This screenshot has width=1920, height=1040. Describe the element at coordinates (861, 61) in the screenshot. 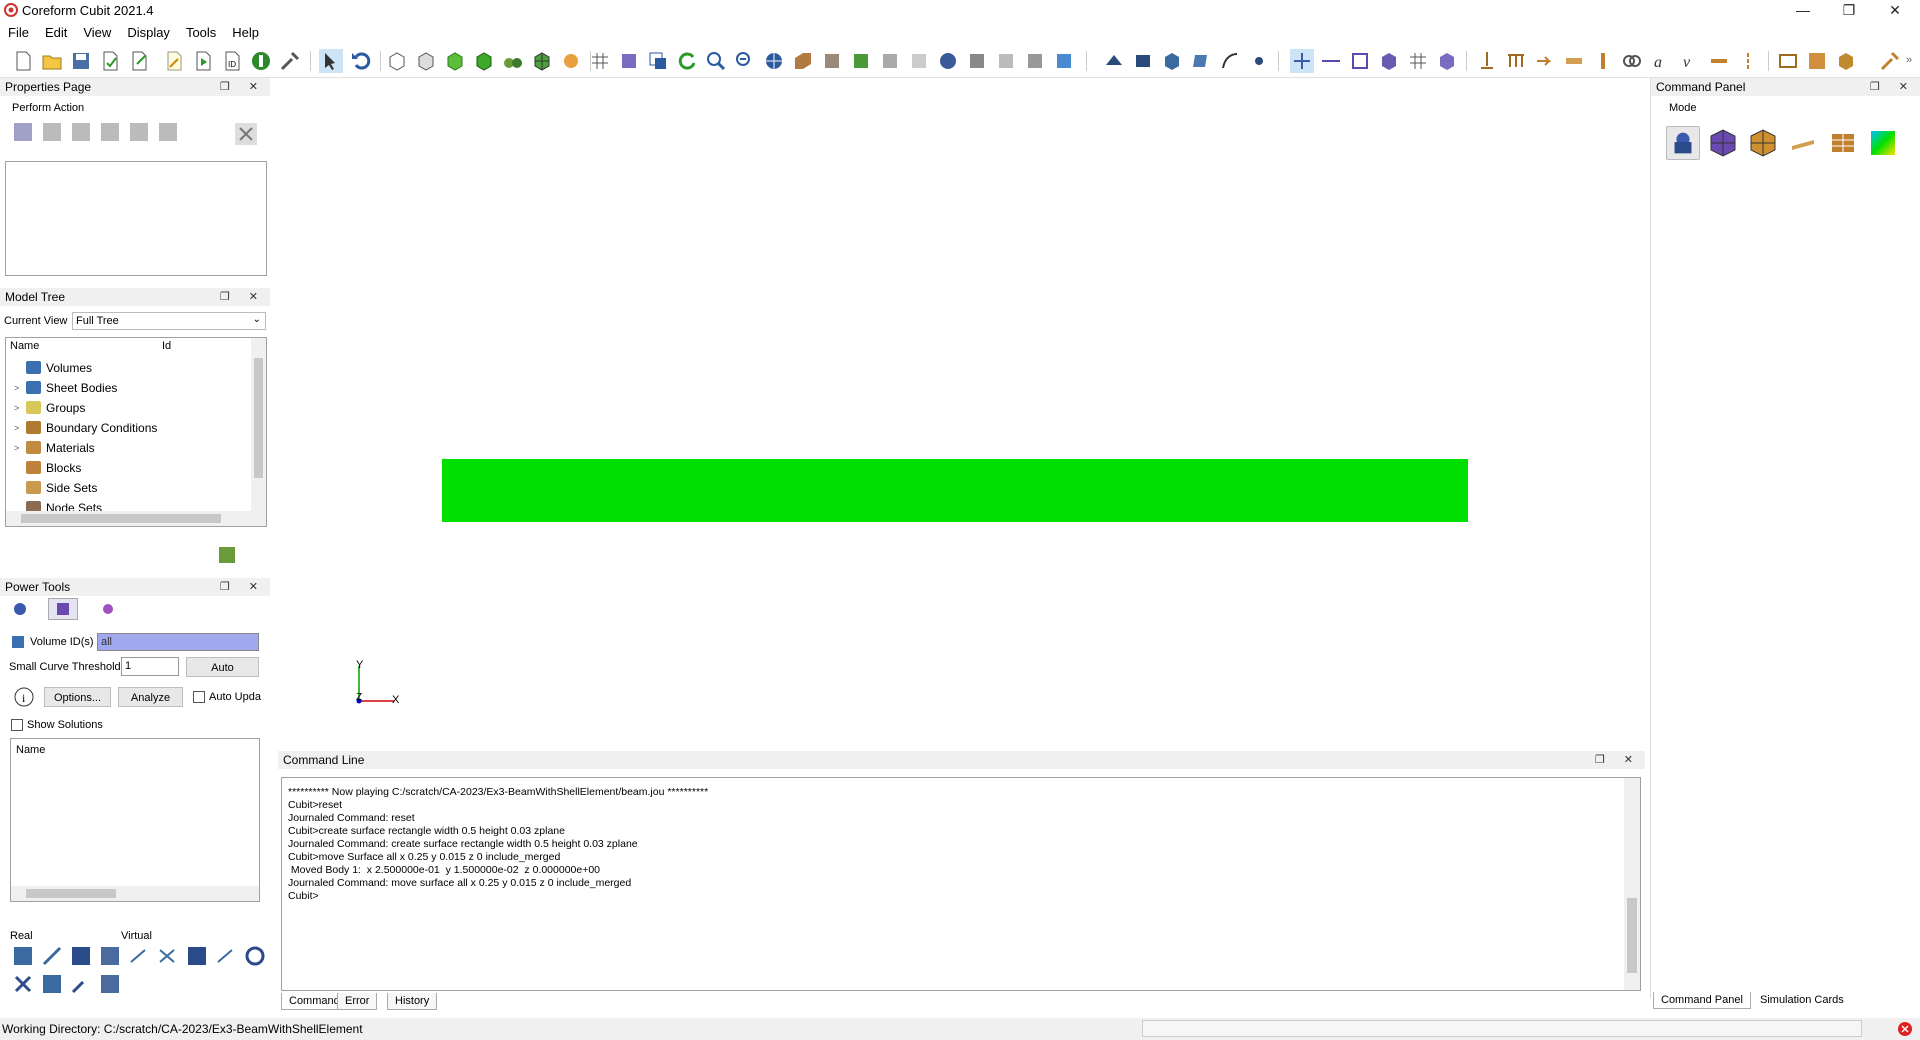

I see `view-top-icon` at that location.